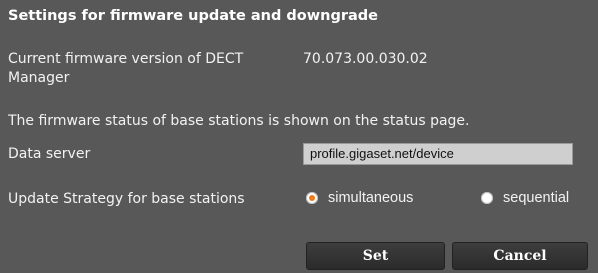 This screenshot has height=273, width=598. Describe the element at coordinates (312, 198) in the screenshot. I see `radio-selected-icon` at that location.